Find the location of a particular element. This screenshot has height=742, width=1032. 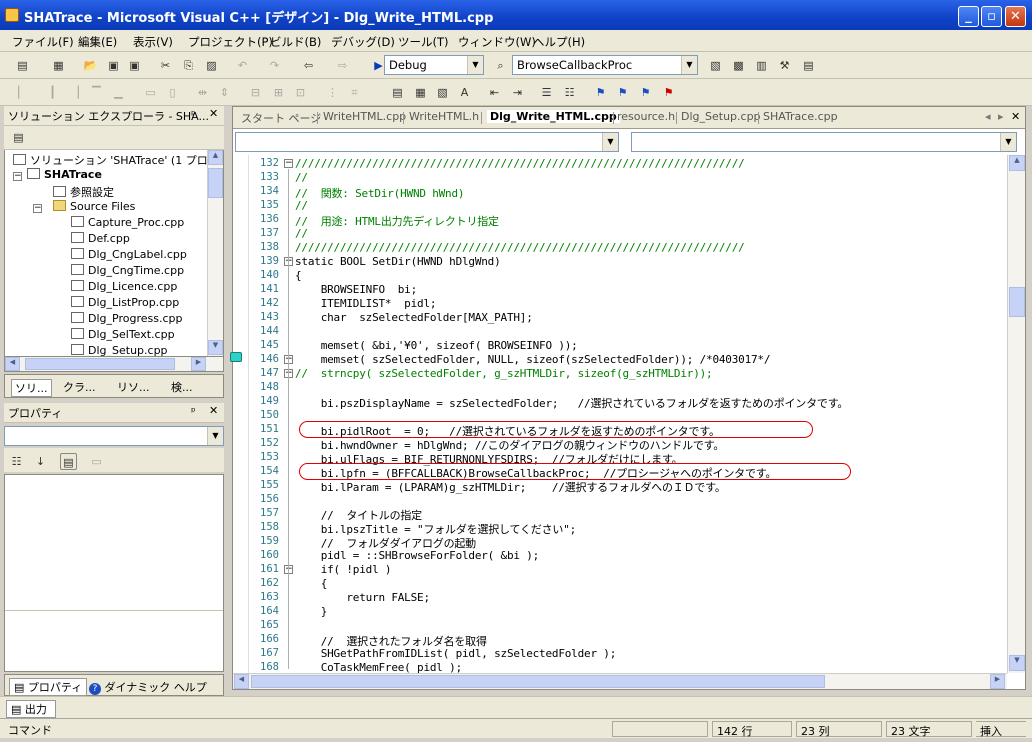

tab-dynamic-help: ? ダイナミック ヘルプ is located at coordinates (148, 687).